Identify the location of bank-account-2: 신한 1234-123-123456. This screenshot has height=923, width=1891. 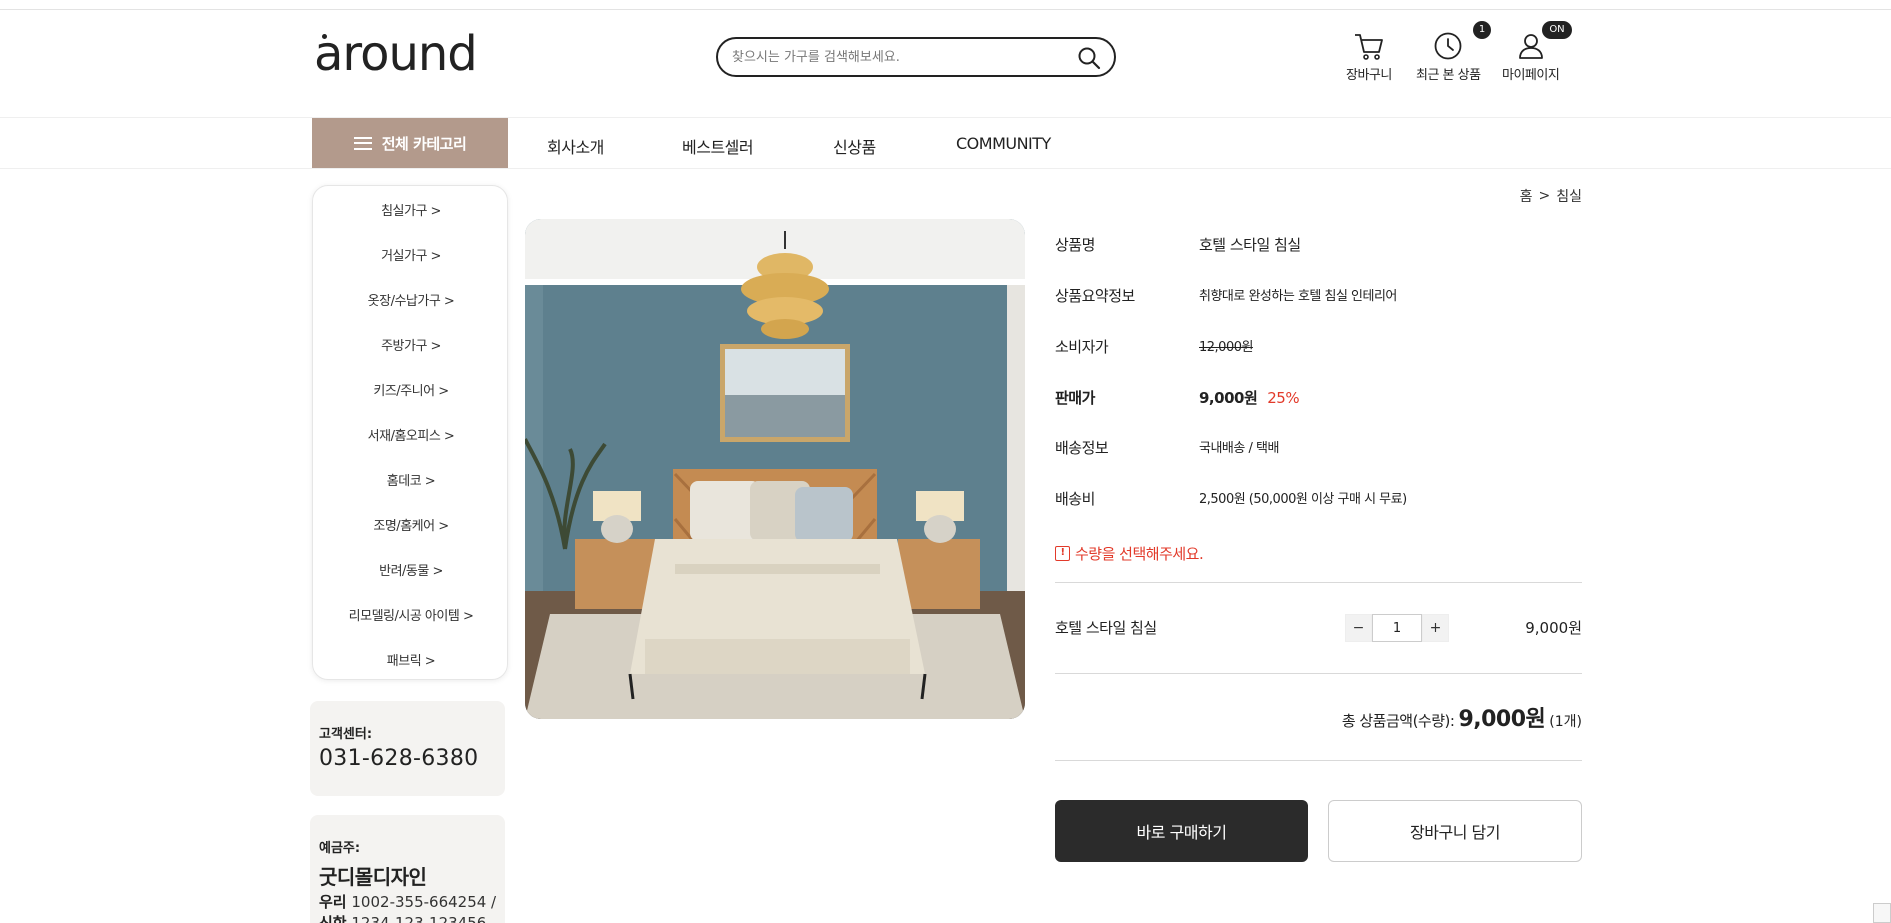
(402, 917).